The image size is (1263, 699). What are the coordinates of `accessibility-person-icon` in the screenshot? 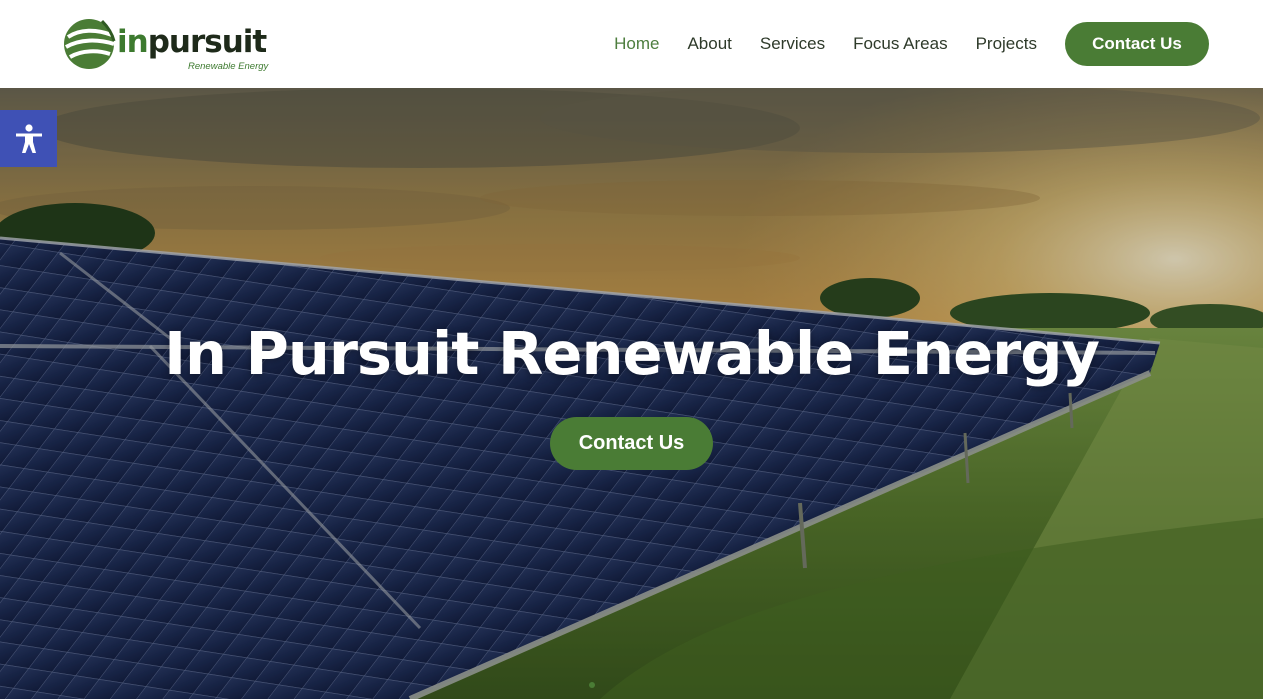 It's located at (28, 138).